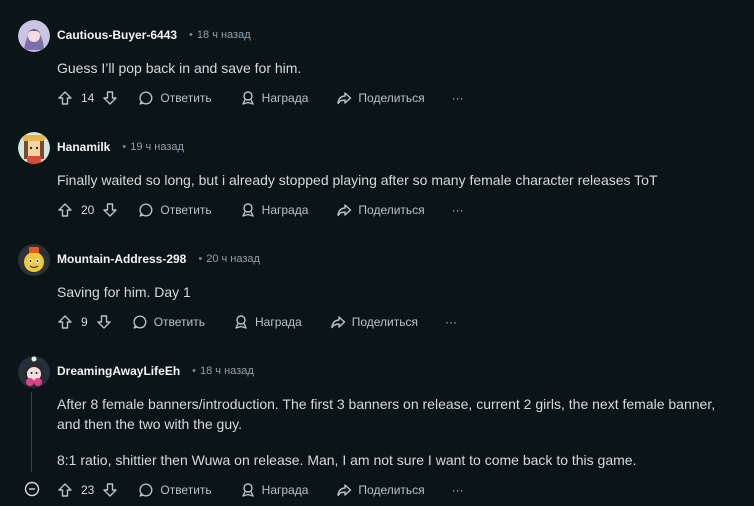 The height and width of the screenshot is (506, 754). Describe the element at coordinates (233, 259) in the screenshot. I see `timestamp: 20 ч назад` at that location.